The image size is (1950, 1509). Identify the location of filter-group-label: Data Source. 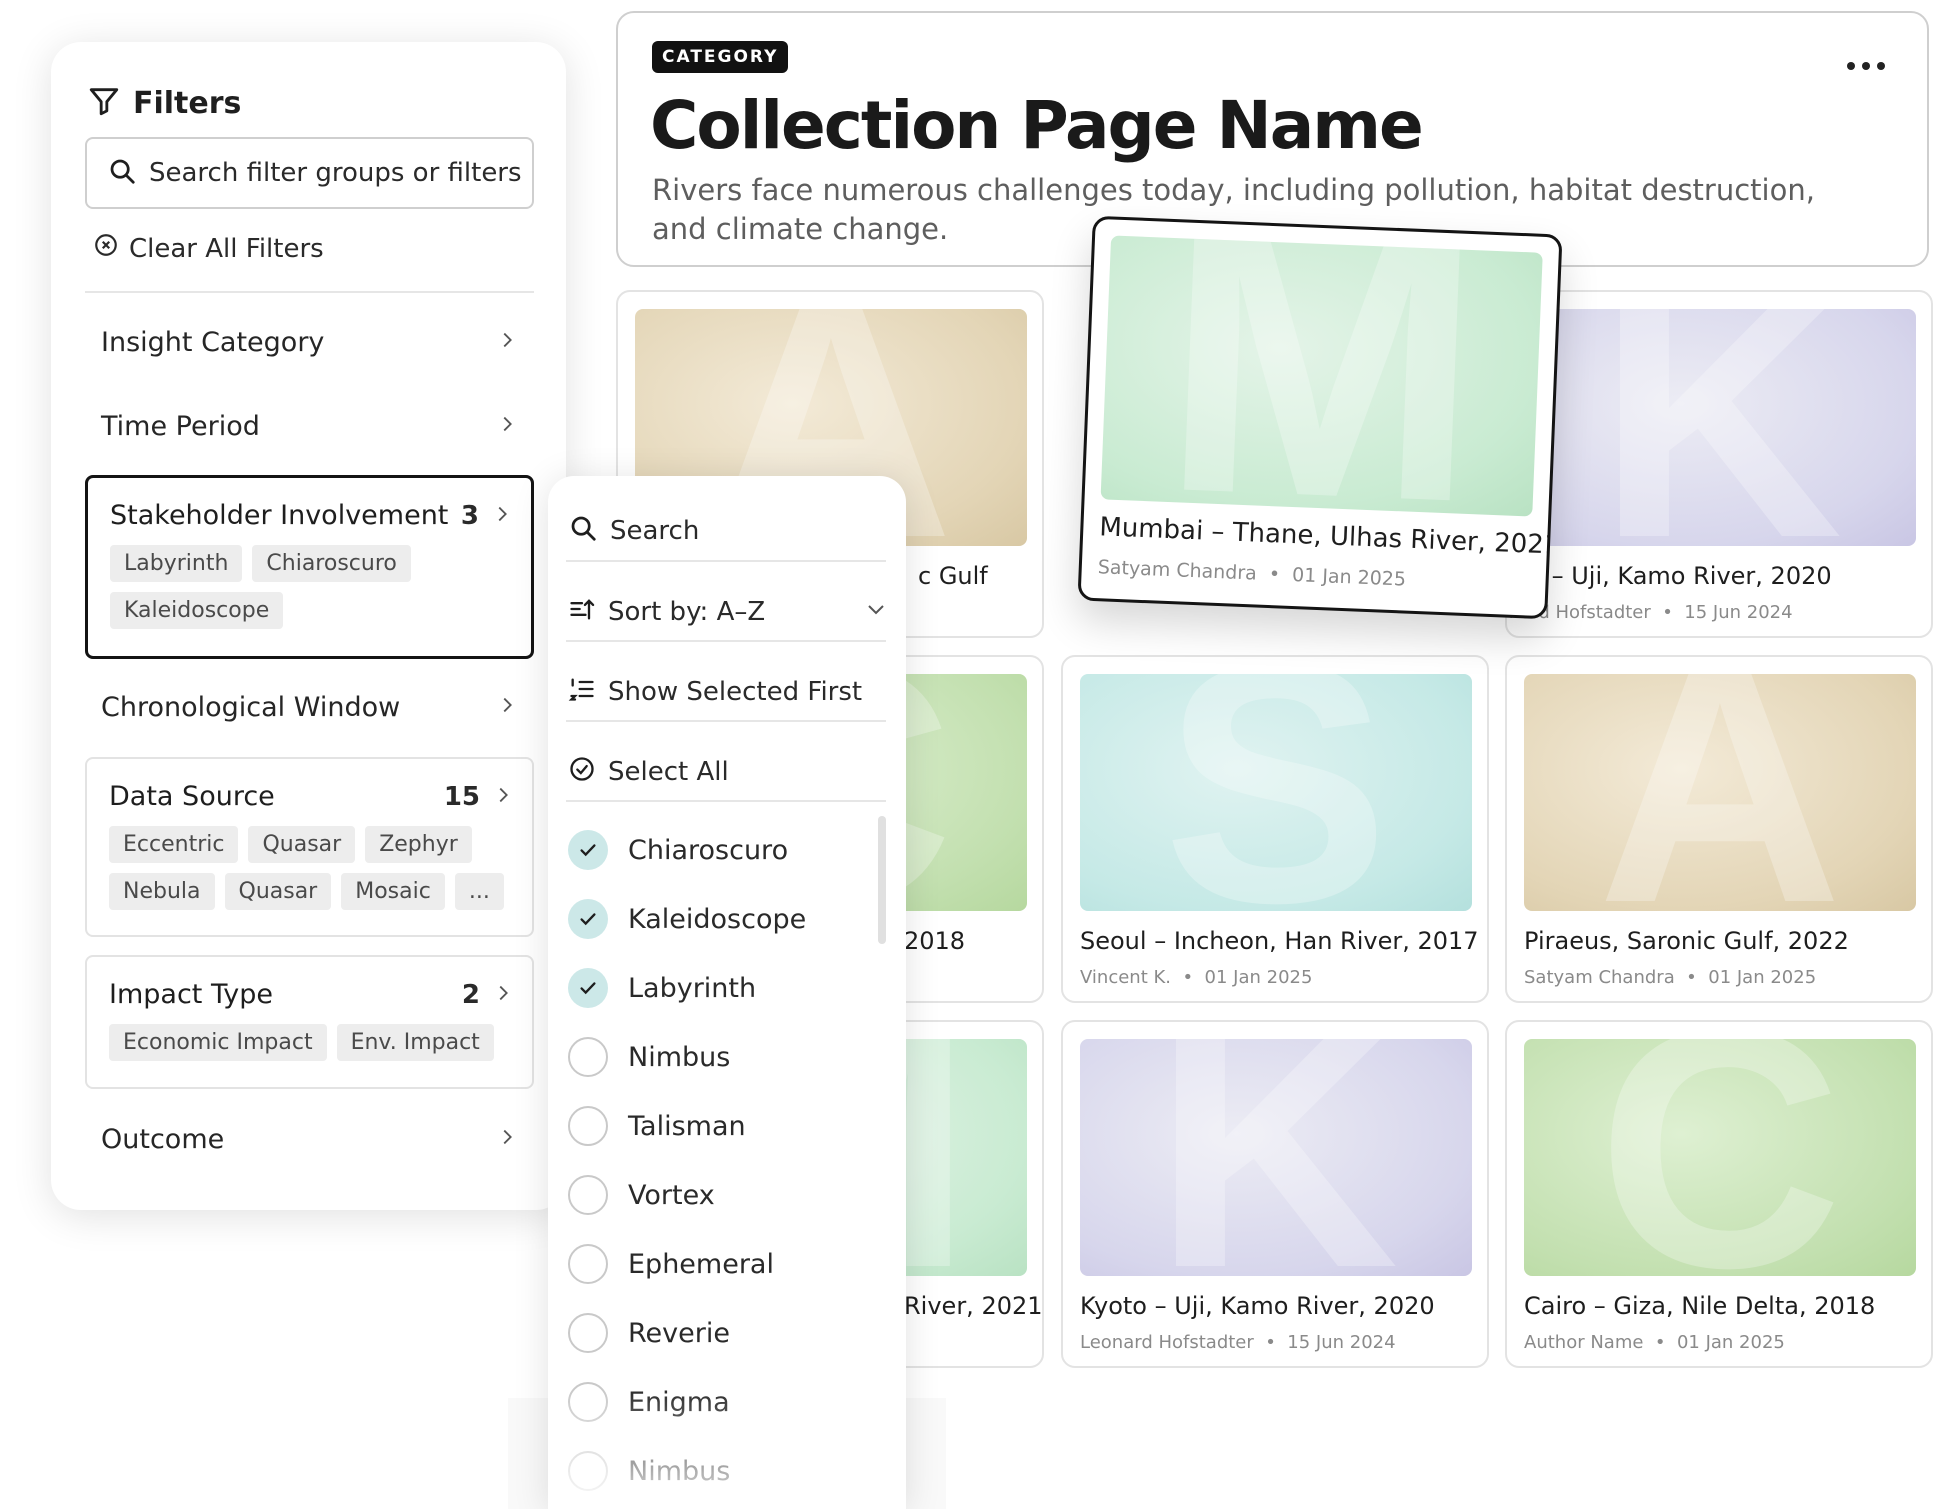
(192, 796).